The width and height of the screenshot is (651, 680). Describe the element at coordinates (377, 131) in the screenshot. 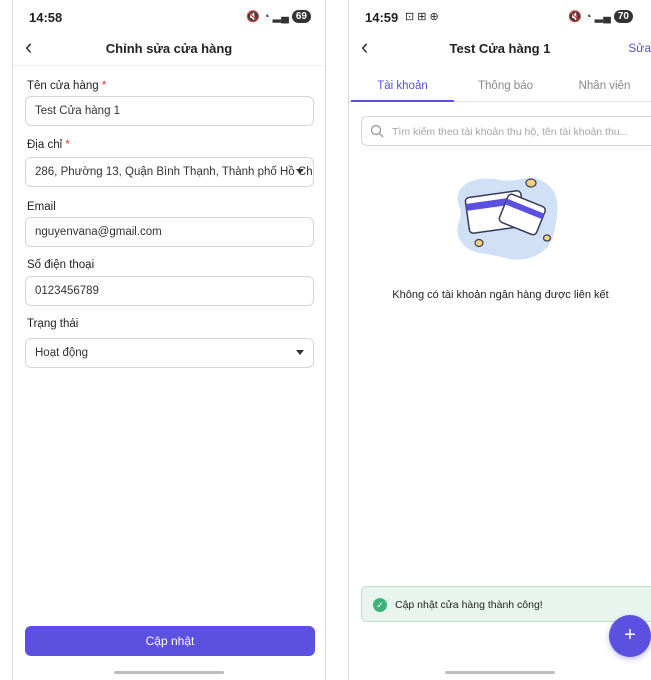

I see `search-icon` at that location.